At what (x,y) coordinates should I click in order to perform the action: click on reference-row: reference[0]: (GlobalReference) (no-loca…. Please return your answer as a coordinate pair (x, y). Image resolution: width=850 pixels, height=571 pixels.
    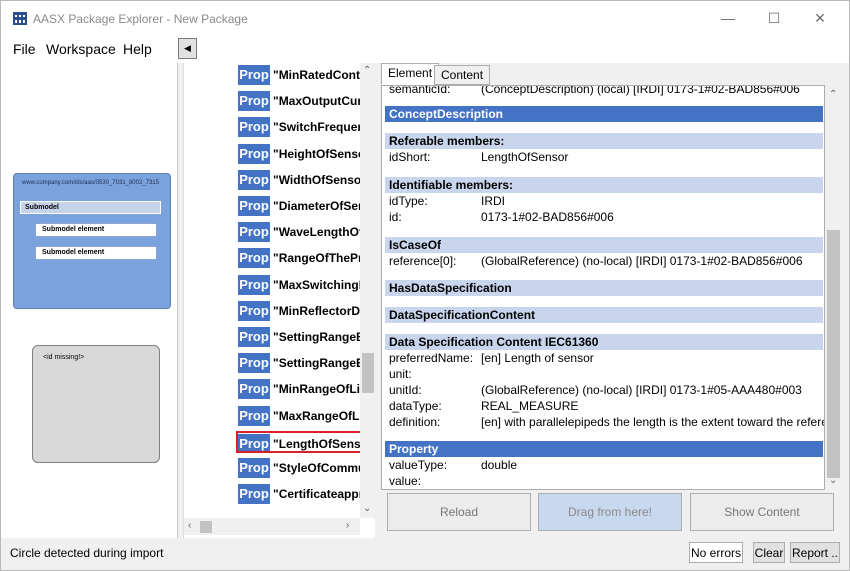
    Looking at the image, I should click on (606, 261).